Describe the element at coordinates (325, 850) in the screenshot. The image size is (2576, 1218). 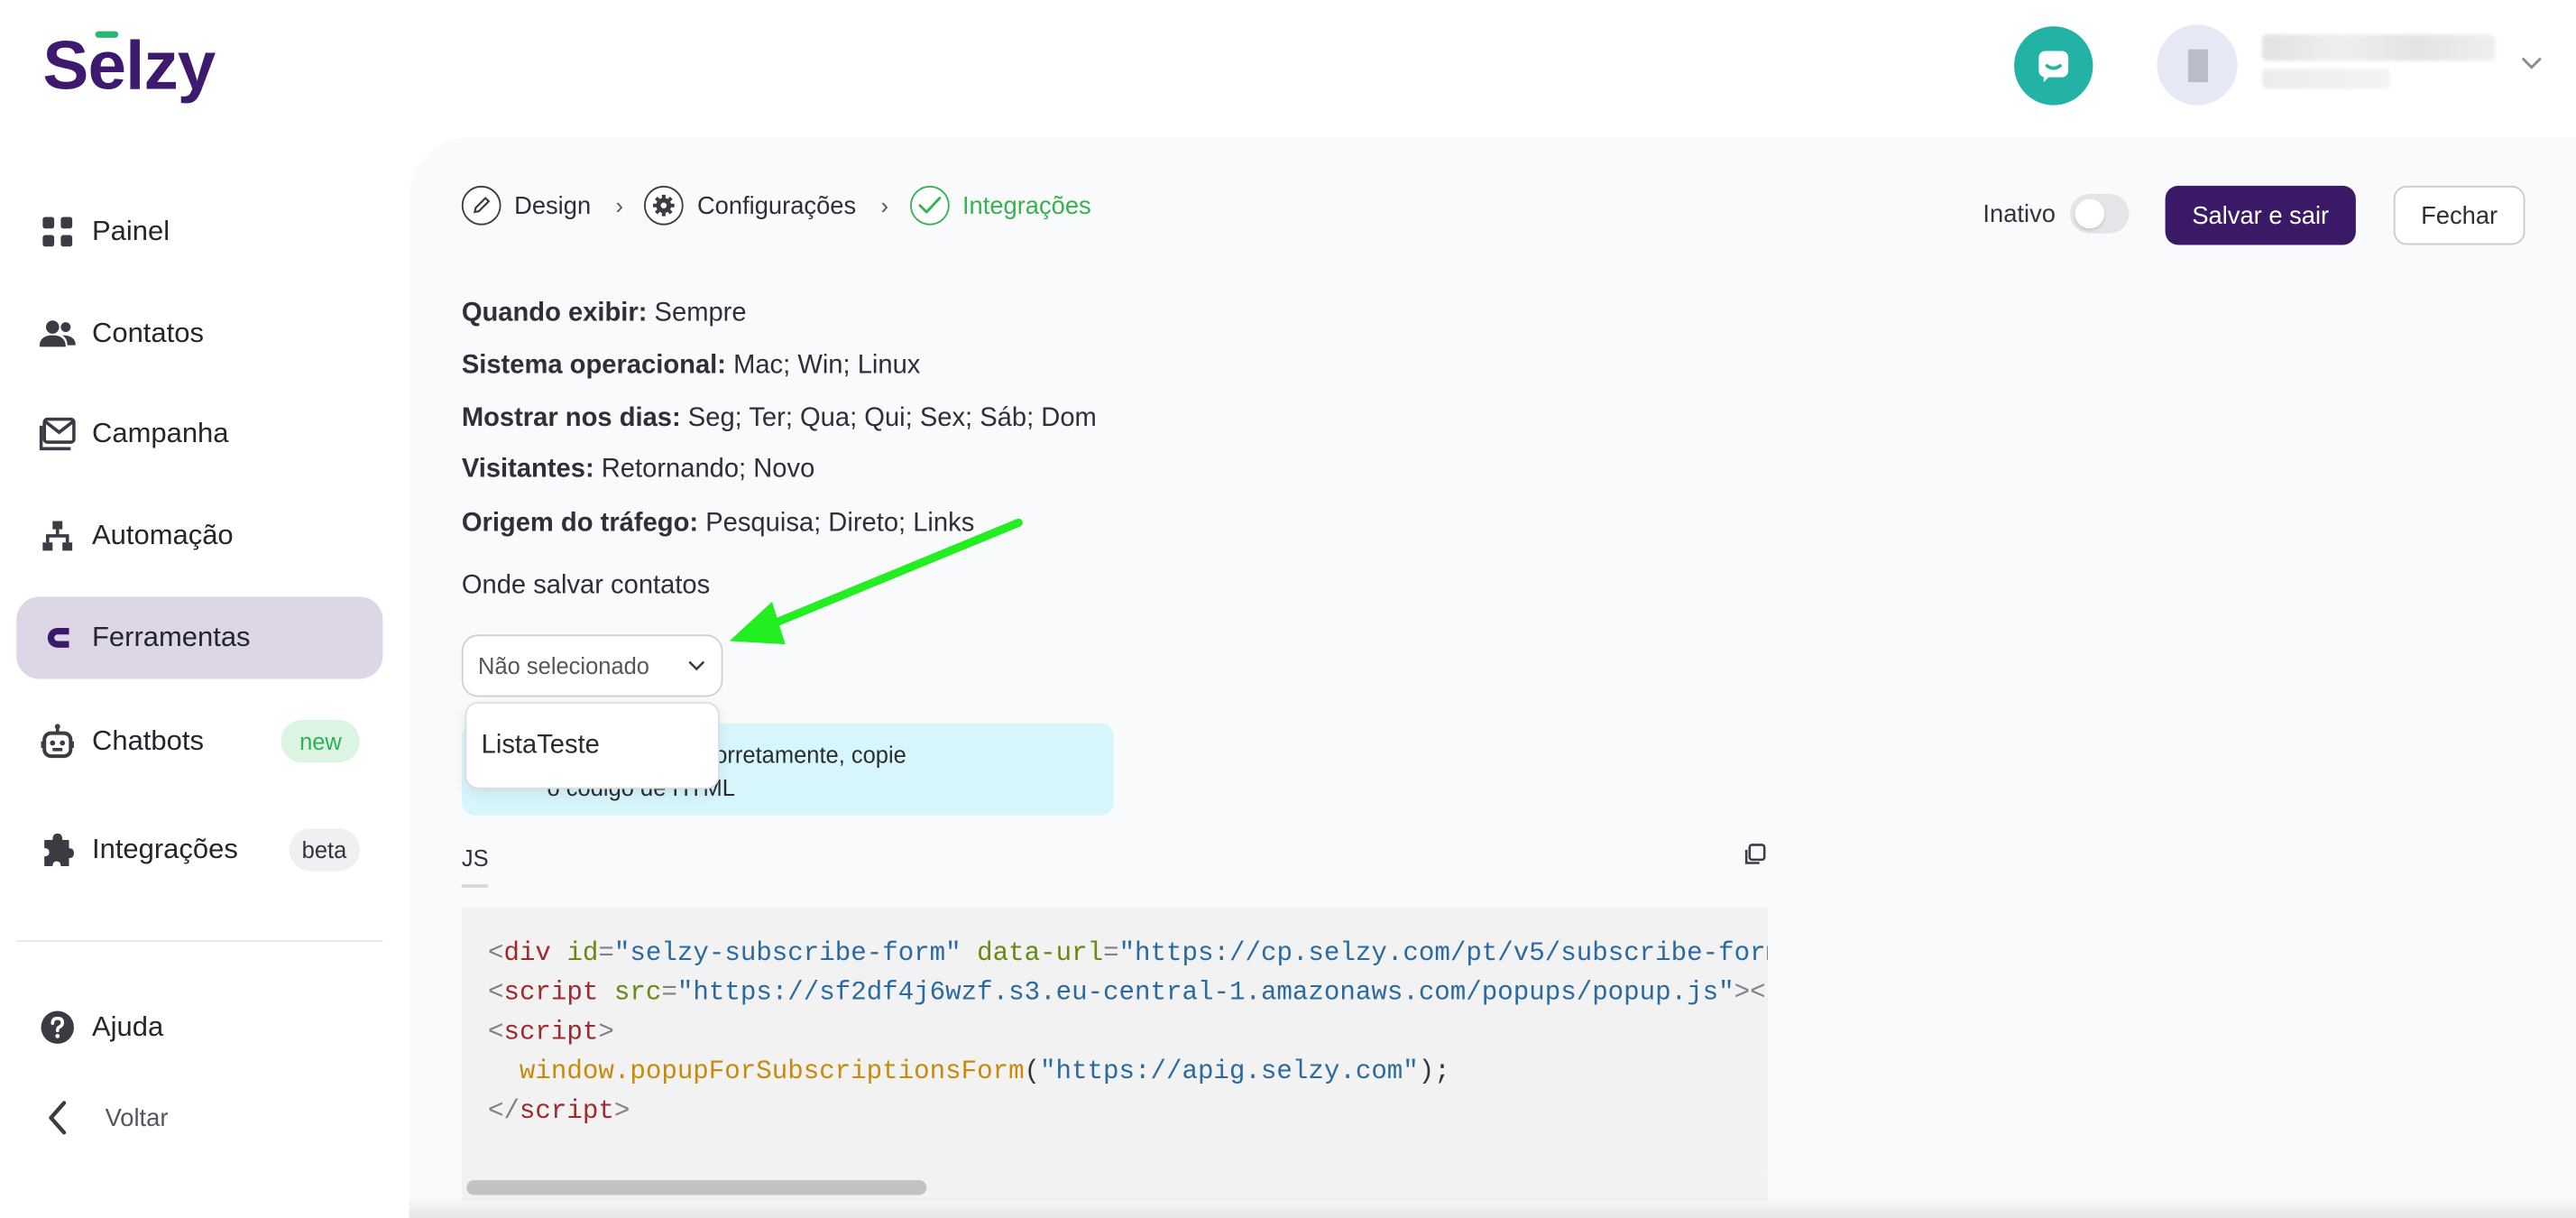
I see `beta-badge: beta` at that location.